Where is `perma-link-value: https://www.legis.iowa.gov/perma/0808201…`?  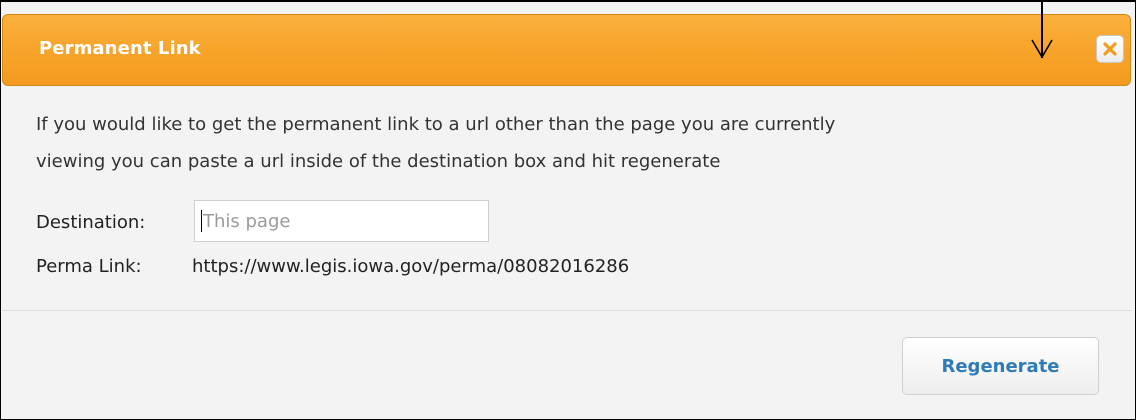 perma-link-value: https://www.legis.iowa.gov/perma/0808201… is located at coordinates (411, 266).